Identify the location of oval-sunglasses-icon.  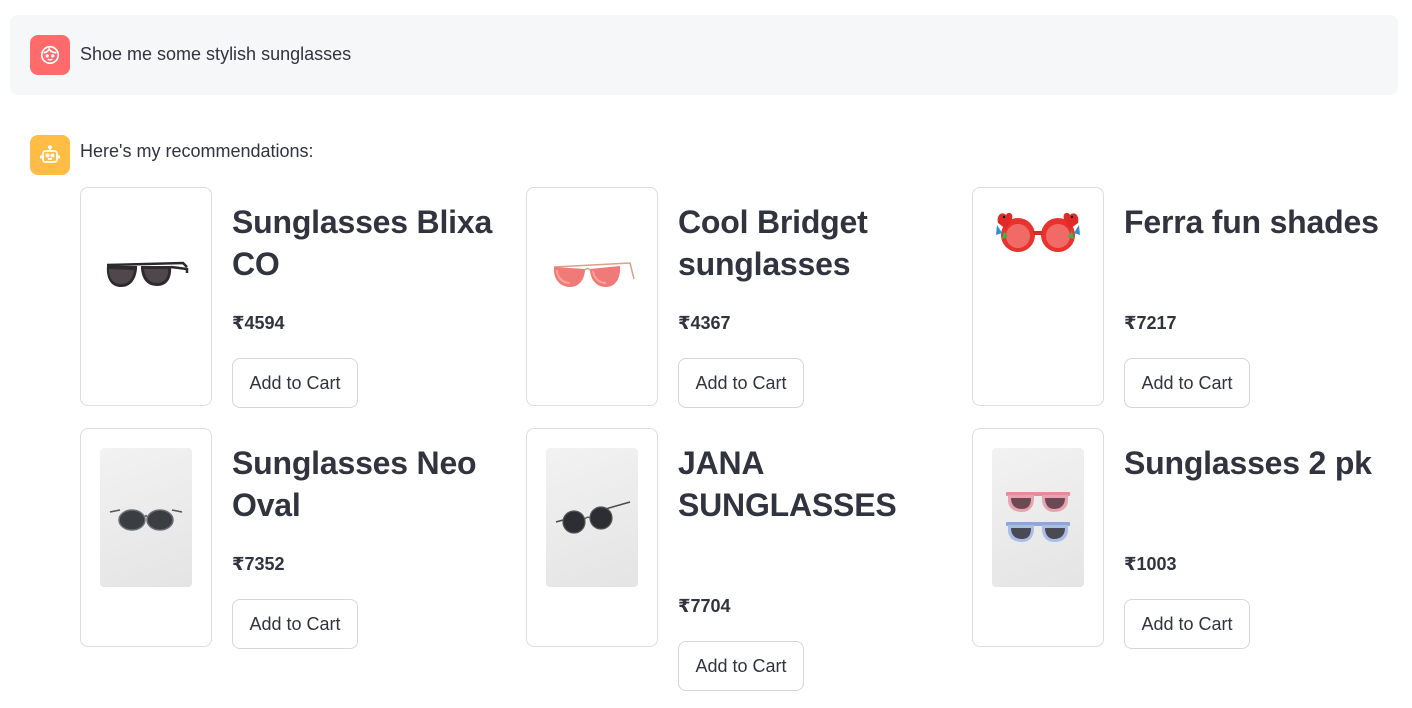
(146, 519).